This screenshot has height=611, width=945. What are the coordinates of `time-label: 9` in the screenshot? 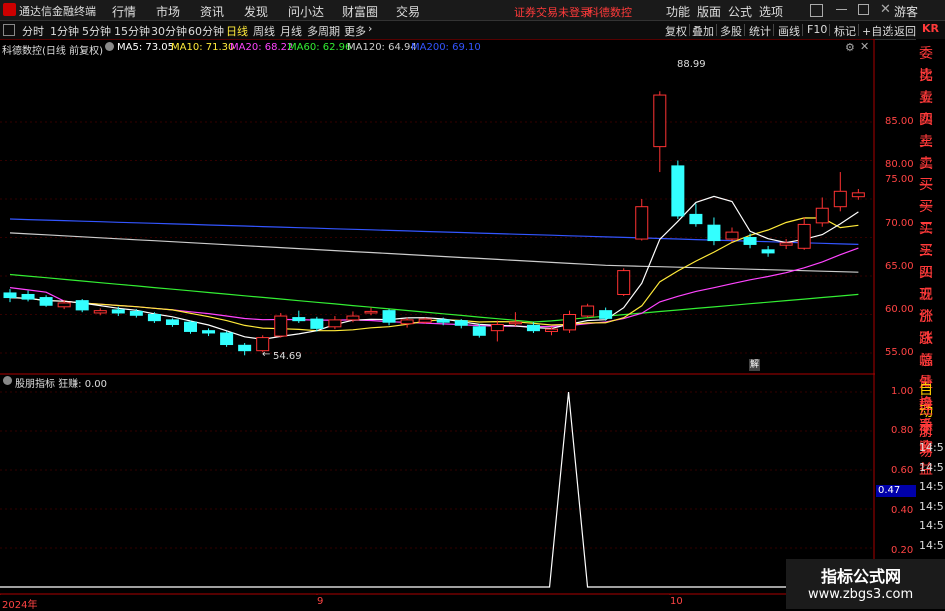 It's located at (320, 601).